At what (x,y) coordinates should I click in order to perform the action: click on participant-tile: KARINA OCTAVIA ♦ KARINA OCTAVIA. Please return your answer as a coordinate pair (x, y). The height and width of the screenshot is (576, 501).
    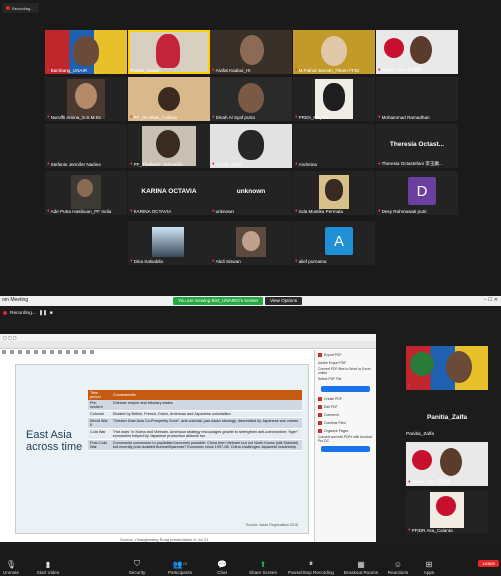
    Looking at the image, I should click on (169, 193).